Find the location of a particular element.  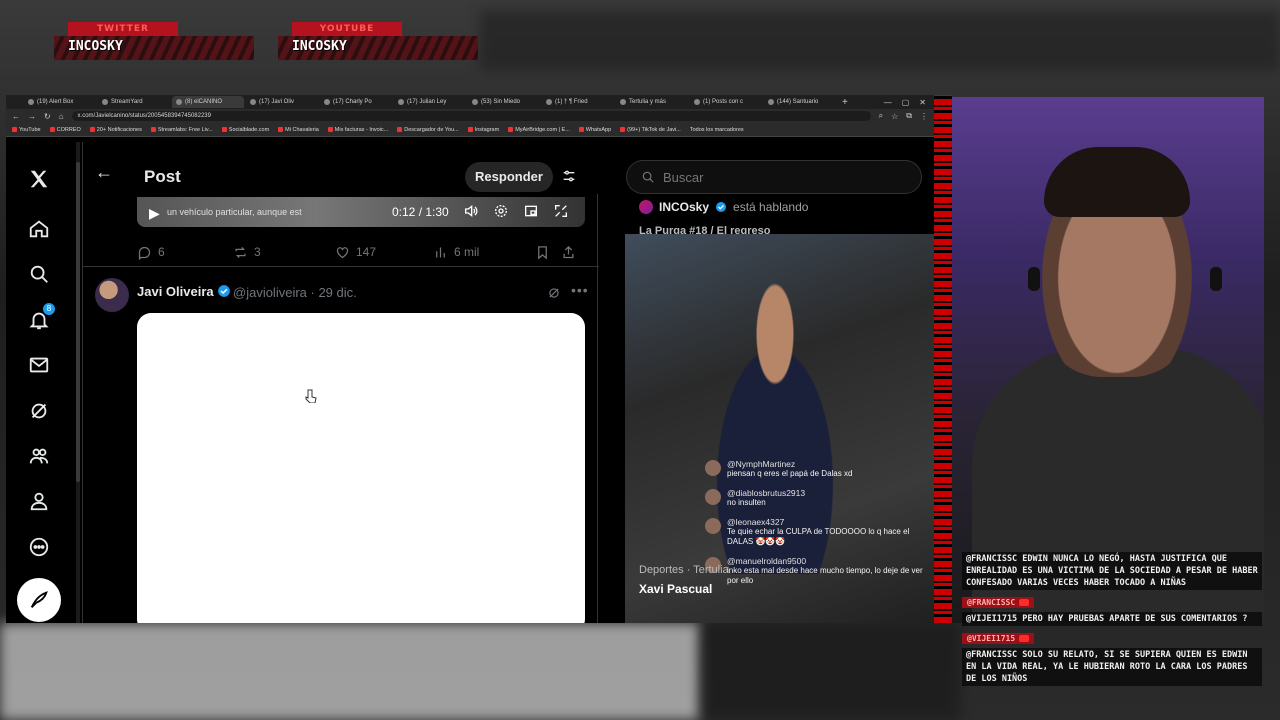

profile-icon is located at coordinates (39, 501).